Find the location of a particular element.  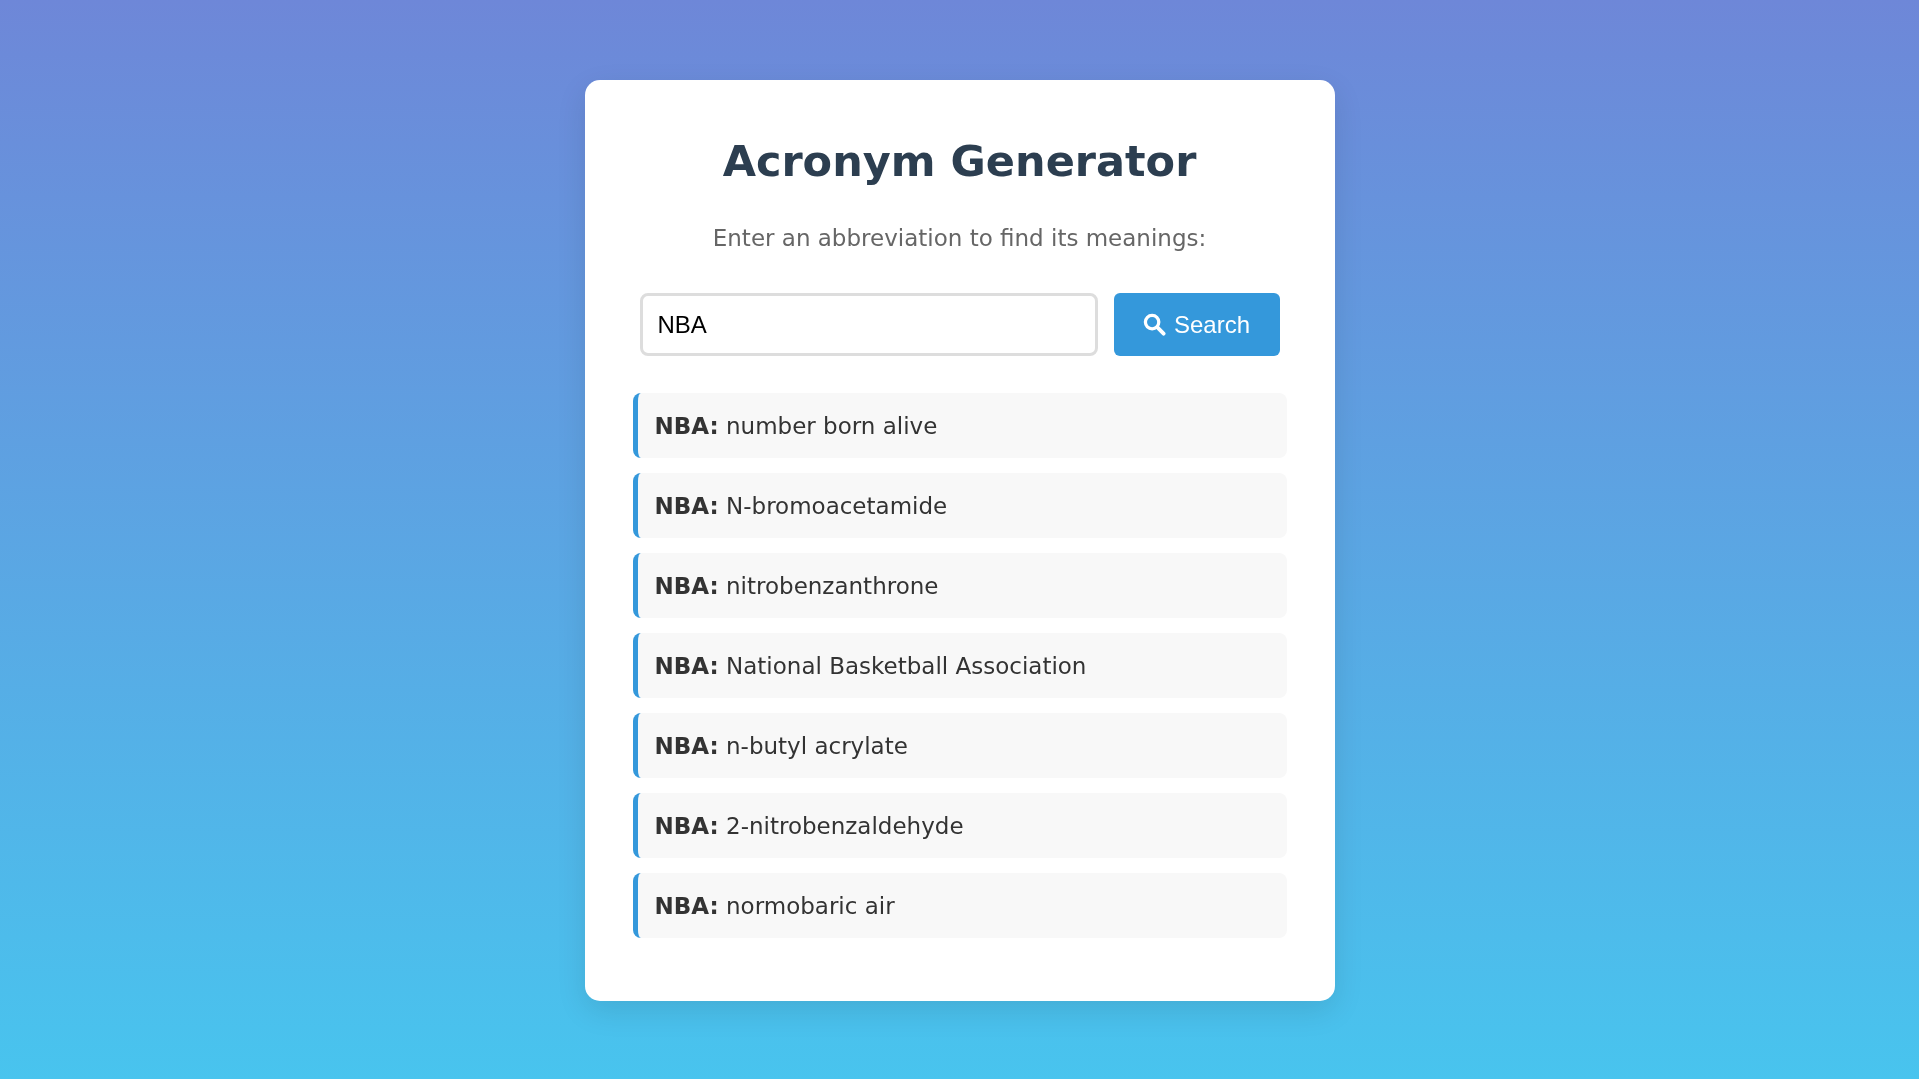

result-item: NBA: normobaric air is located at coordinates (959, 906).